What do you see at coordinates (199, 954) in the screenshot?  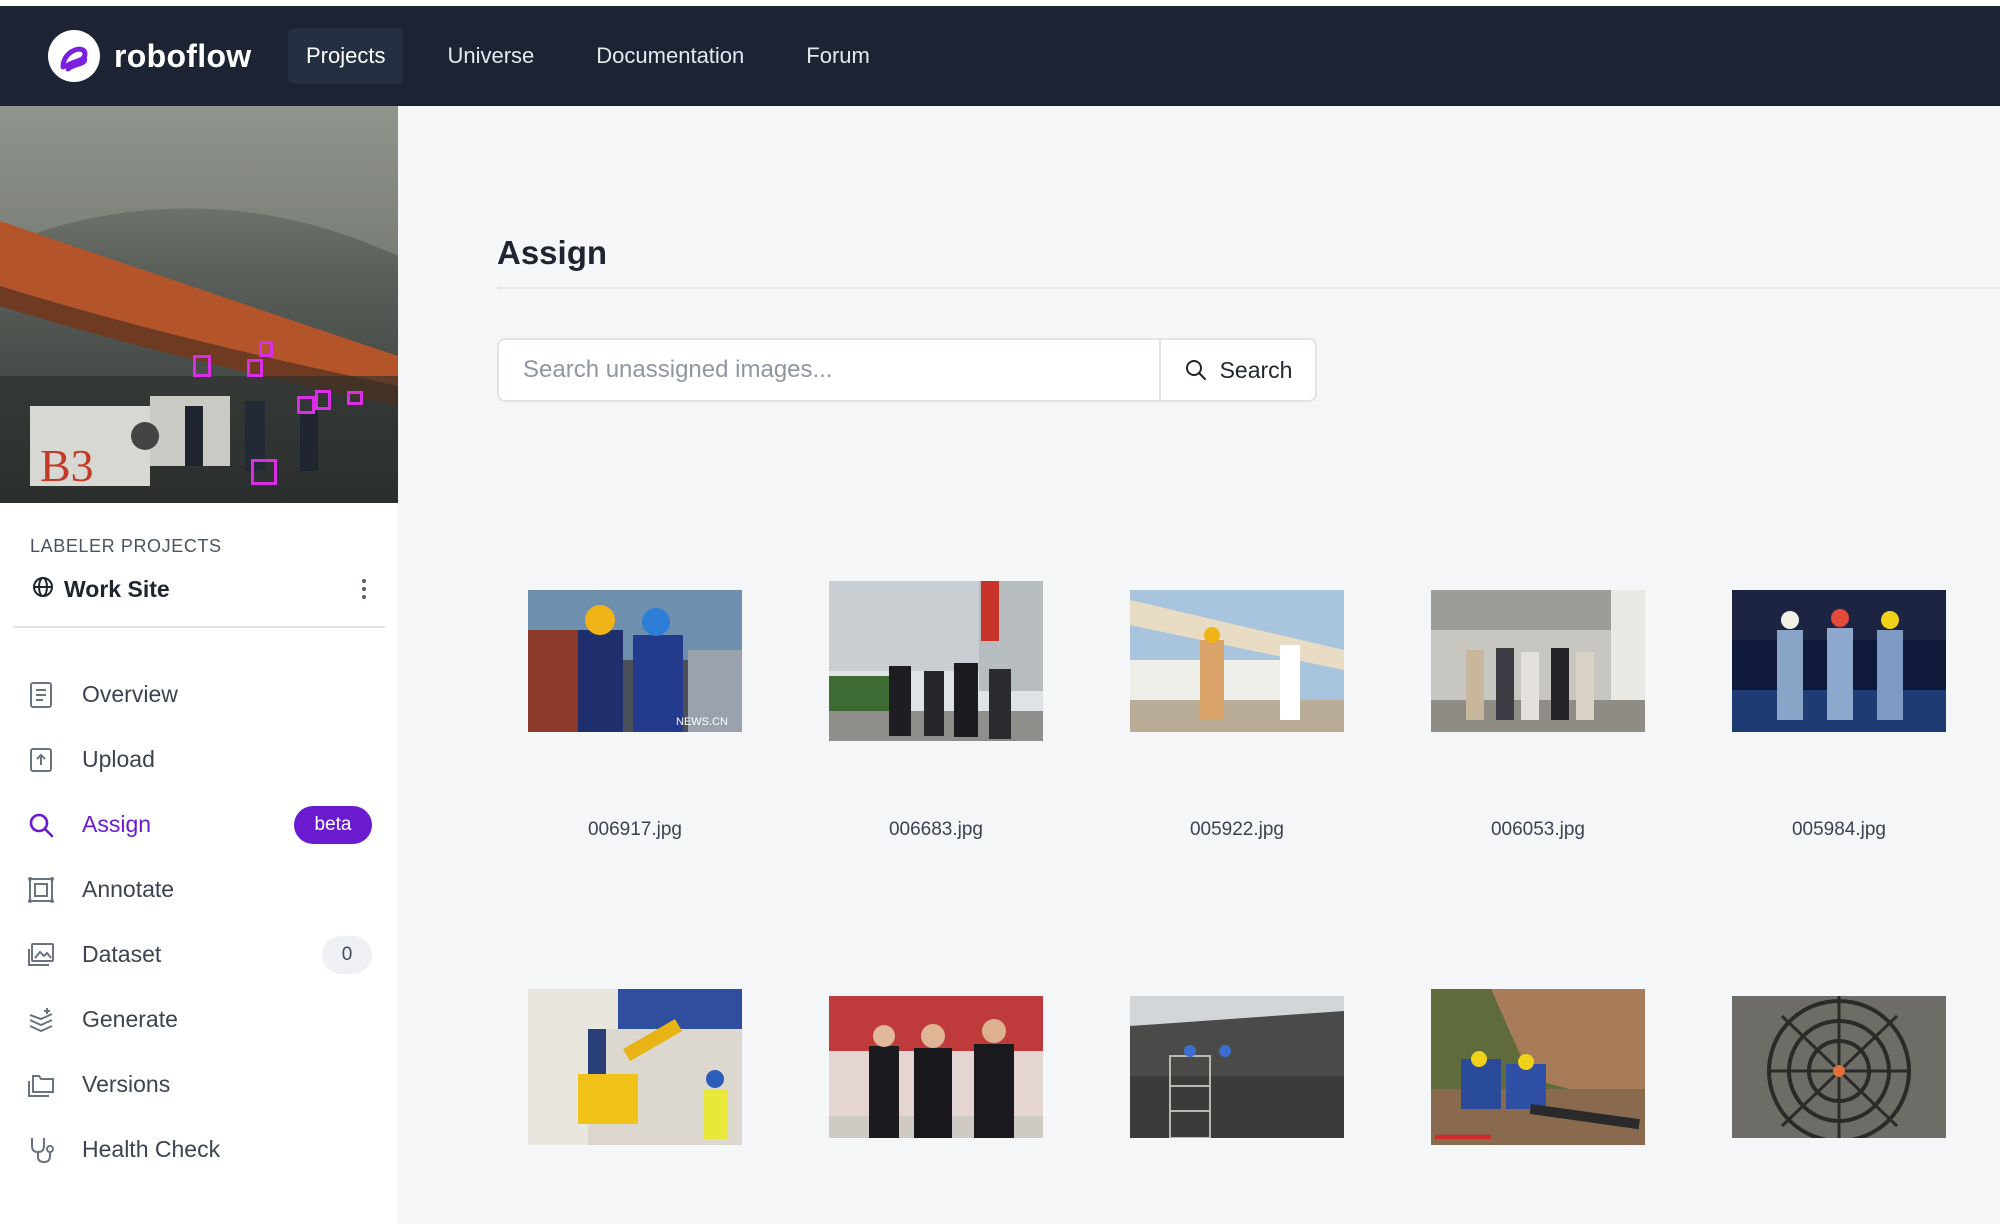 I see `sidebar-item-dataset: Dataset 0` at bounding box center [199, 954].